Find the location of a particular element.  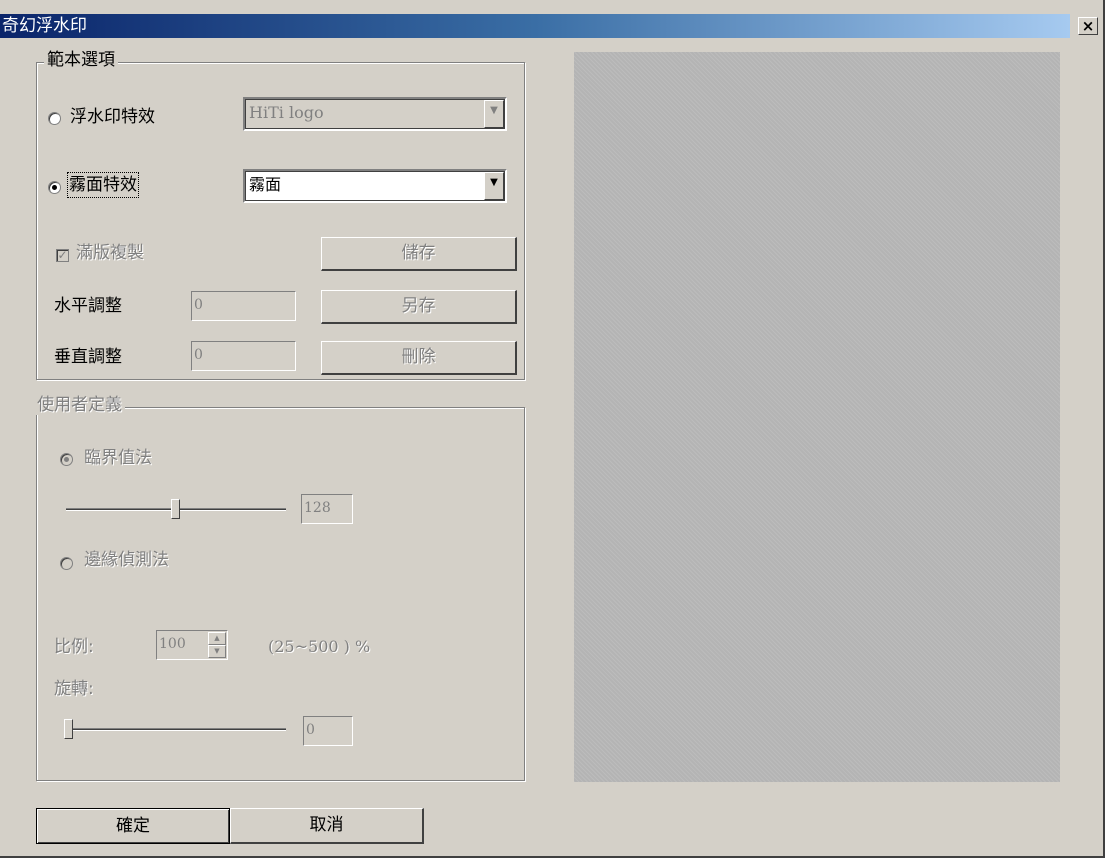

threshold-slider-thumb is located at coordinates (175, 509).